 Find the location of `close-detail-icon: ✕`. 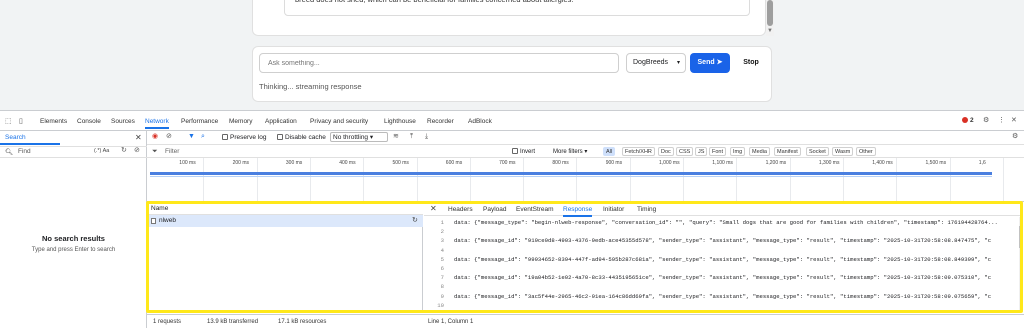

close-detail-icon: ✕ is located at coordinates (433, 208).